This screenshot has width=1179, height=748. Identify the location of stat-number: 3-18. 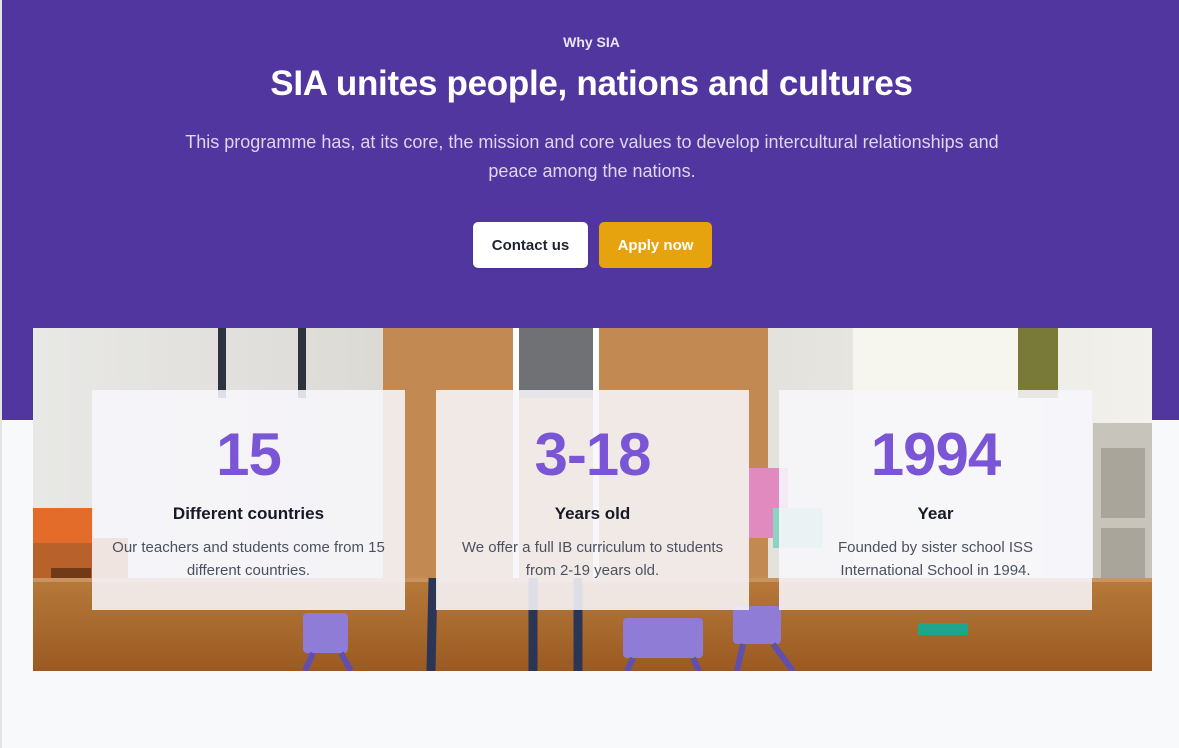
(592, 454).